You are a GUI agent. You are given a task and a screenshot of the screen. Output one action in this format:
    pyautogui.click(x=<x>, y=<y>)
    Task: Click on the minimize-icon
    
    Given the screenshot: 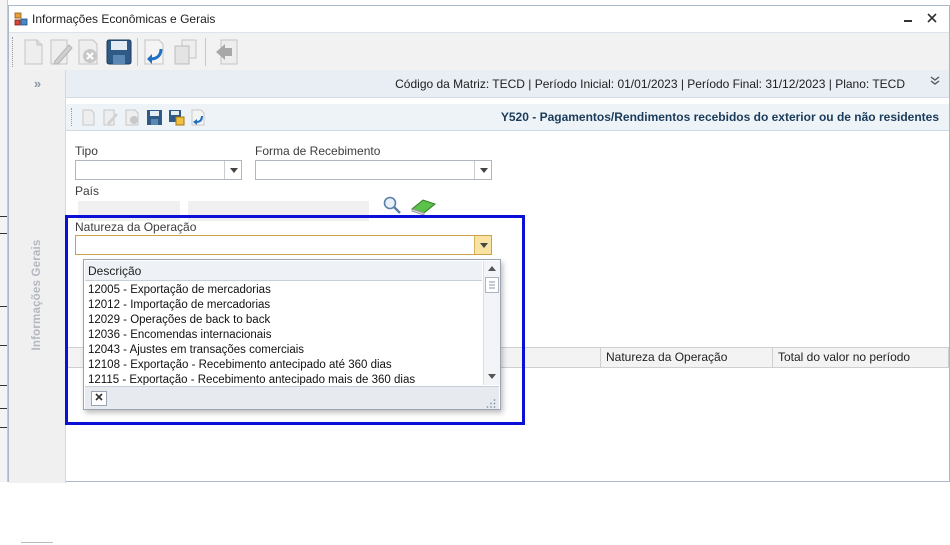 What is the action you would take?
    pyautogui.click(x=908, y=21)
    